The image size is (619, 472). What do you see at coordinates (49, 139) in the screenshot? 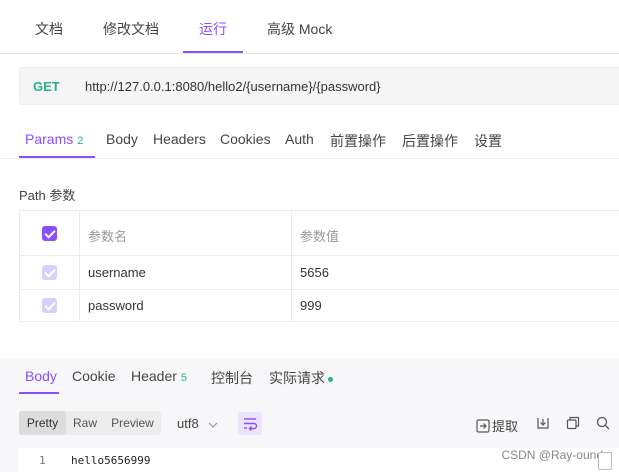
I see `tab-params-label: Params` at bounding box center [49, 139].